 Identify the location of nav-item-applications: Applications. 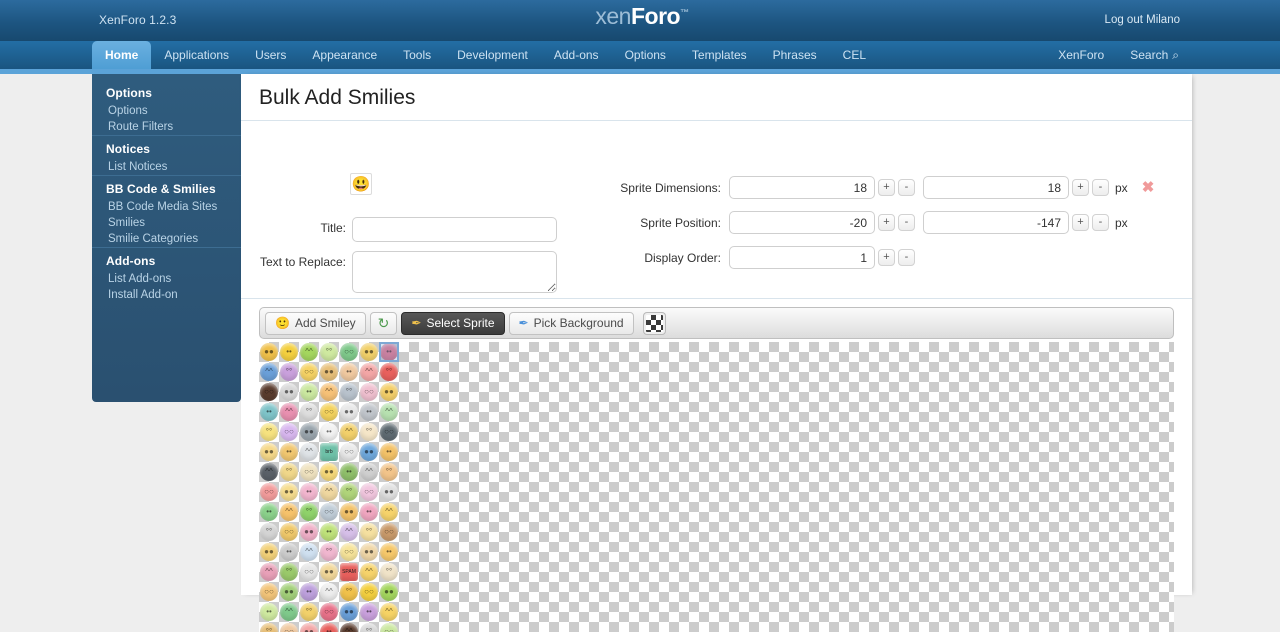
(196, 55).